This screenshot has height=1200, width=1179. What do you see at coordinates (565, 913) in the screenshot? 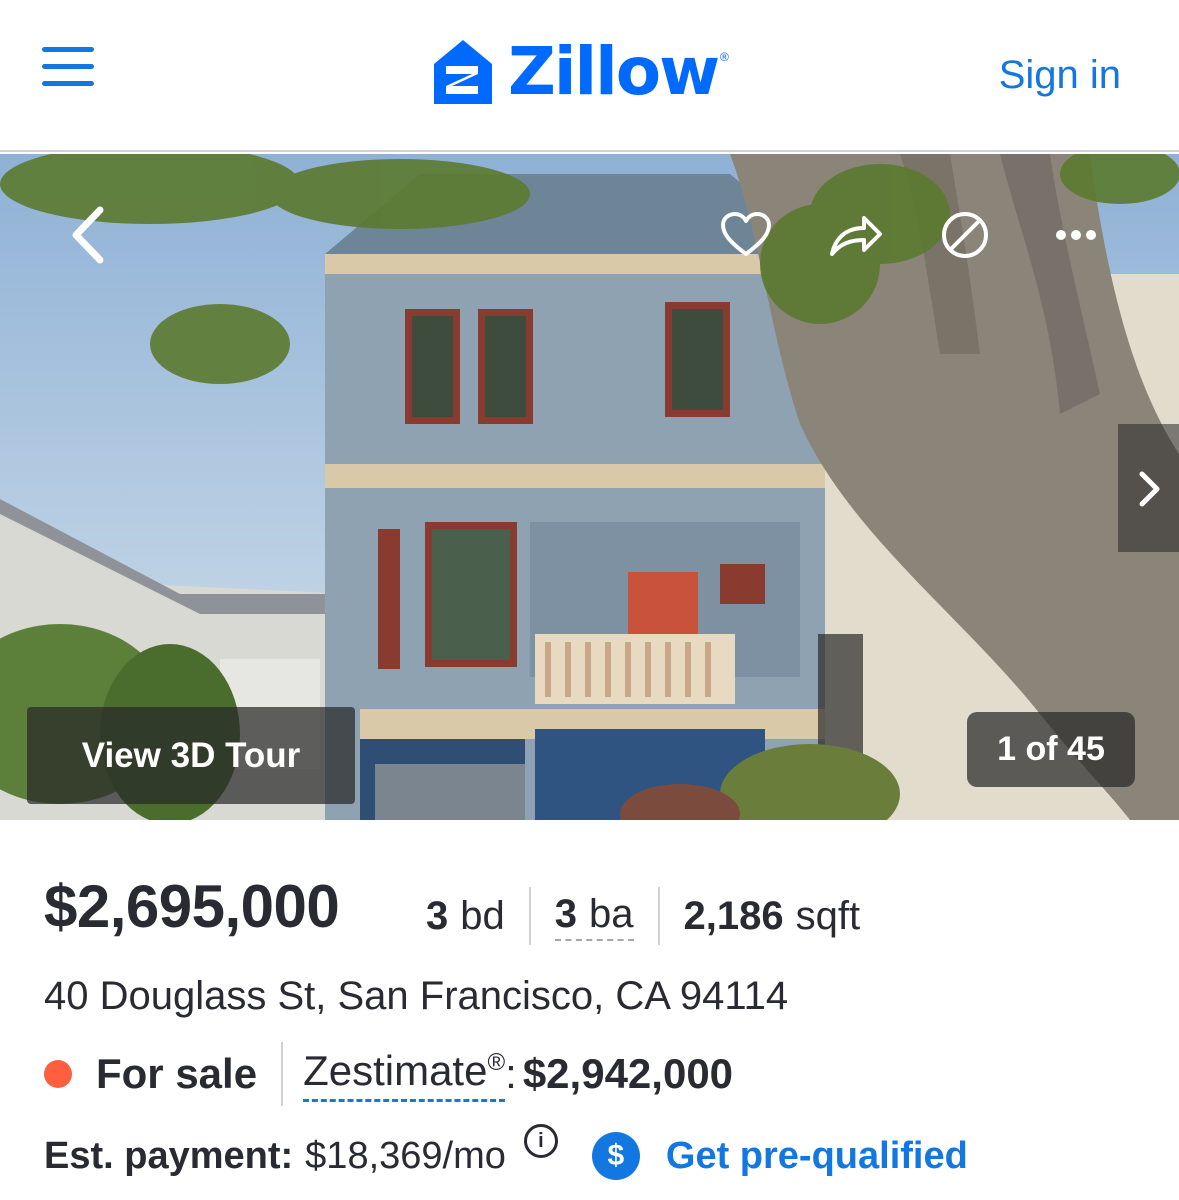
I see `baths-number: 3` at bounding box center [565, 913].